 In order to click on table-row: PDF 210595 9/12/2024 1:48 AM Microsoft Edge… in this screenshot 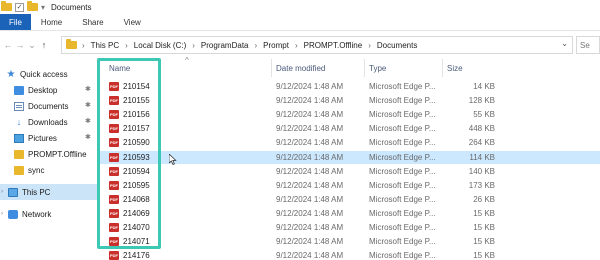, I will do `click(348, 185)`.